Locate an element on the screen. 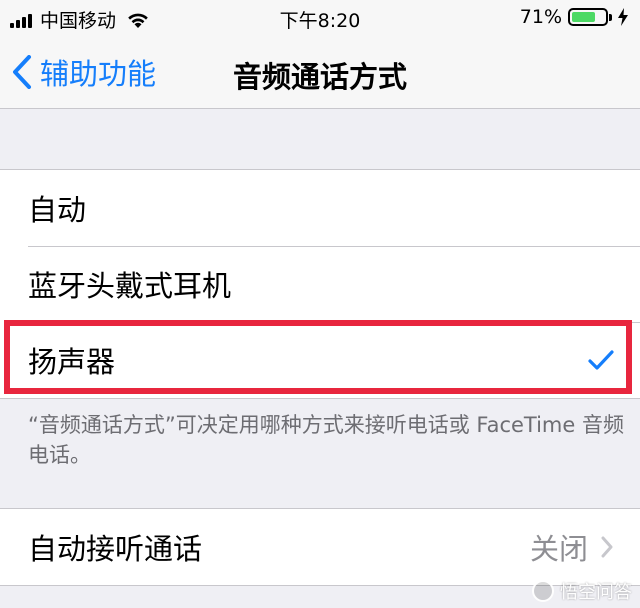 This screenshot has height=608, width=640. status-bar: 中国移动 下午8:20 71% is located at coordinates (320, 18).